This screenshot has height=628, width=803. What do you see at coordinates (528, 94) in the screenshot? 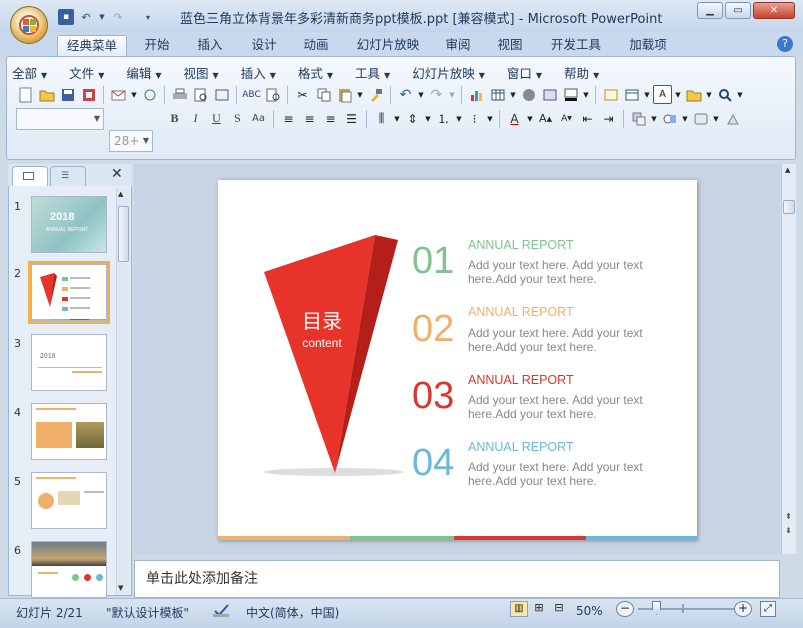
I see `insert-clipart-icon` at bounding box center [528, 94].